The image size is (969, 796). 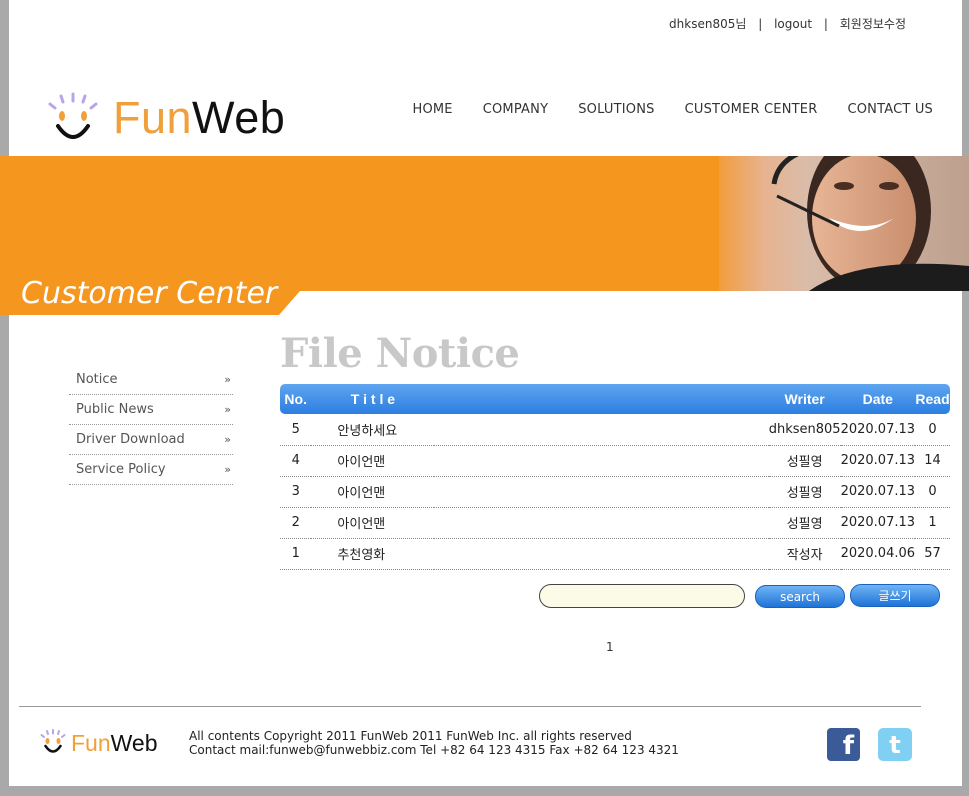 I want to click on nav-solutions: SOLUTIONS, so click(x=616, y=109).